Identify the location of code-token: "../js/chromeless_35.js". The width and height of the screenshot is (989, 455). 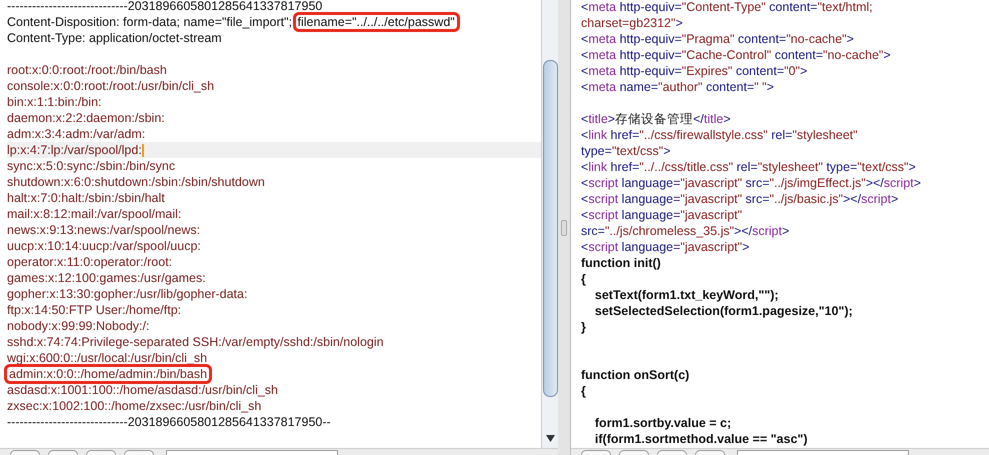
(669, 231).